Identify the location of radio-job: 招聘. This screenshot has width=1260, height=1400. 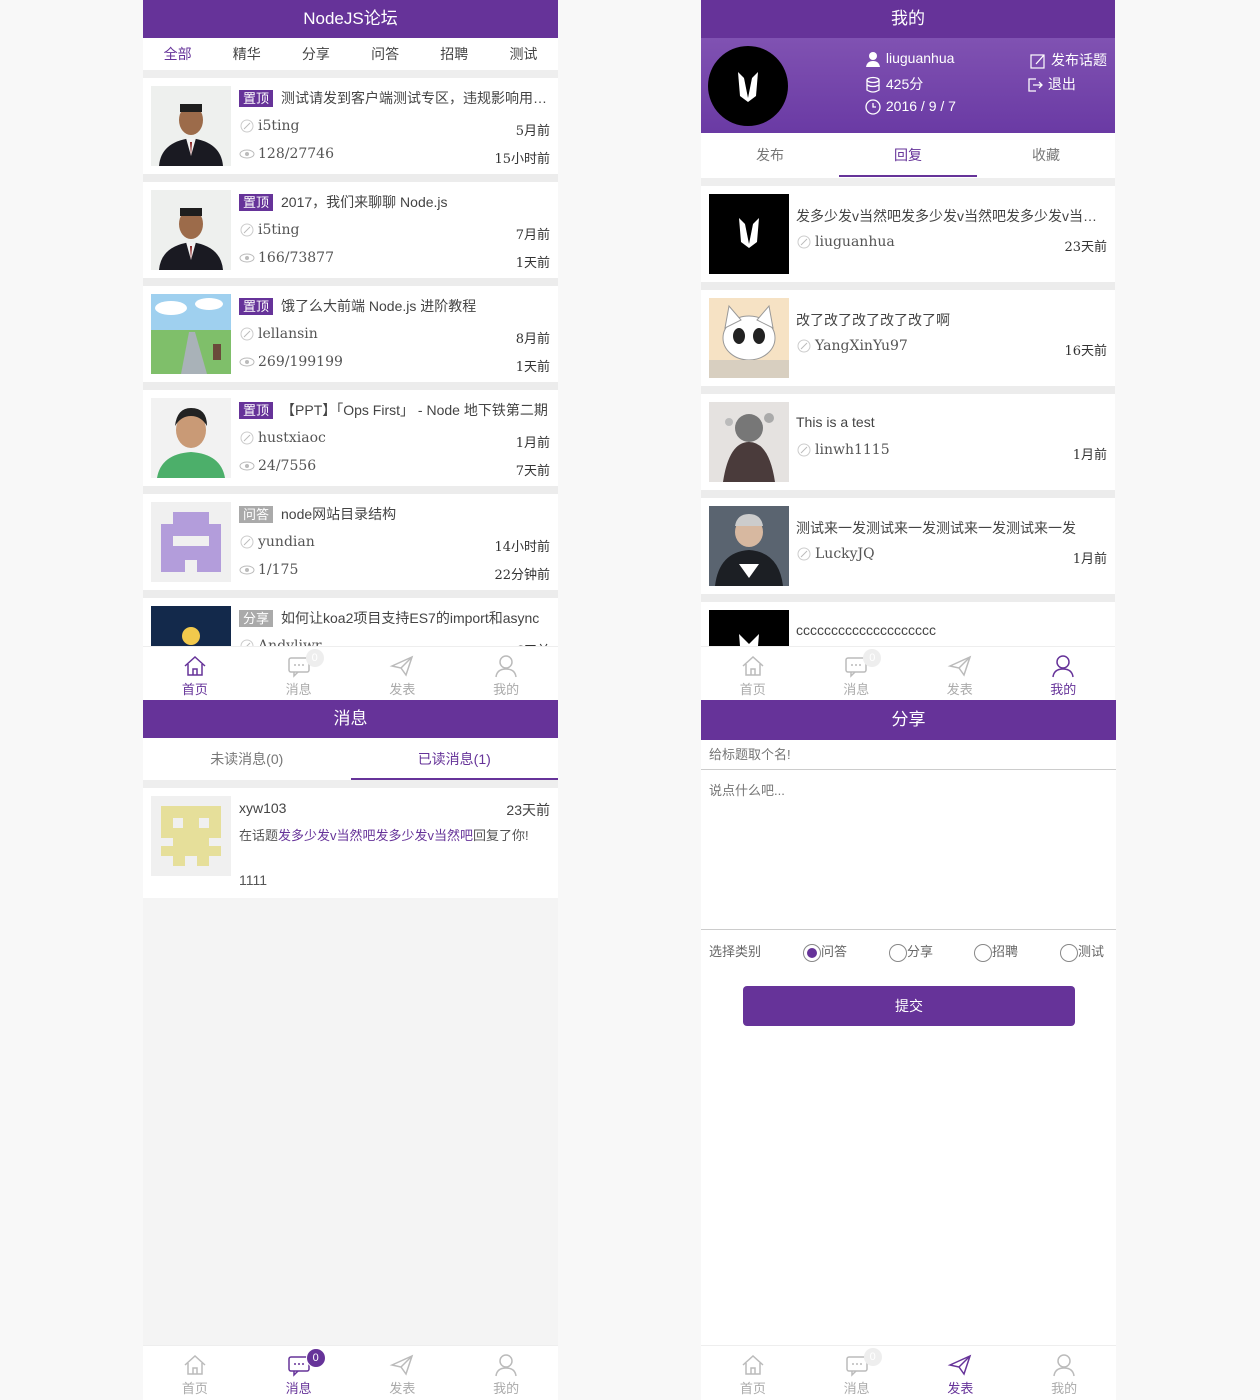
(996, 952).